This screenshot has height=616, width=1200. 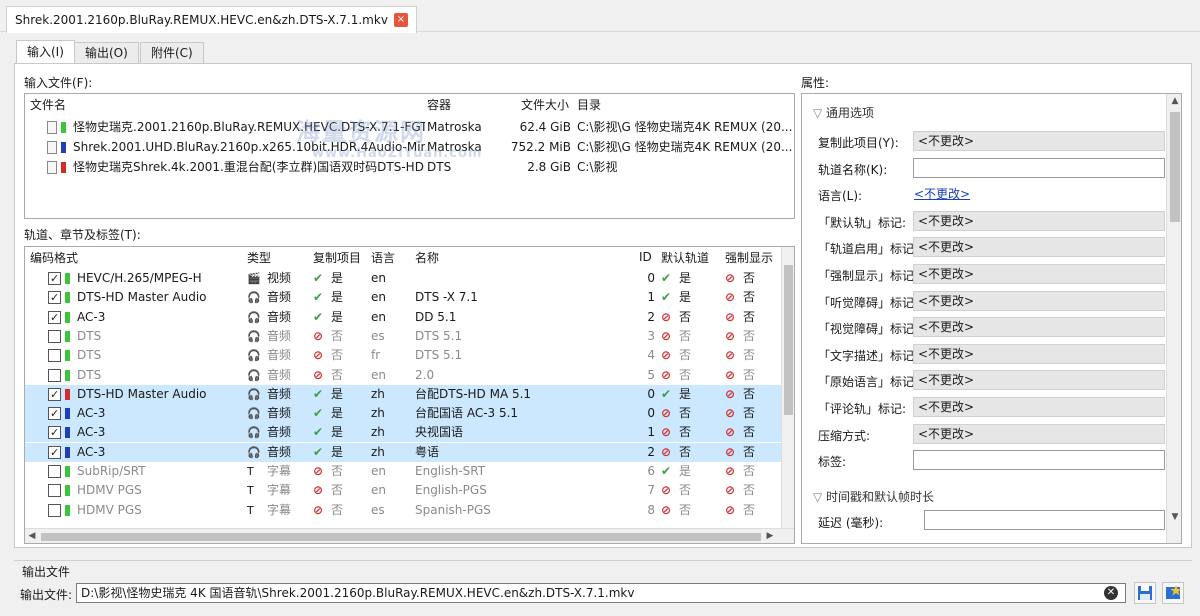 What do you see at coordinates (106, 52) in the screenshot?
I see `tab-output: 输出(O)` at bounding box center [106, 52].